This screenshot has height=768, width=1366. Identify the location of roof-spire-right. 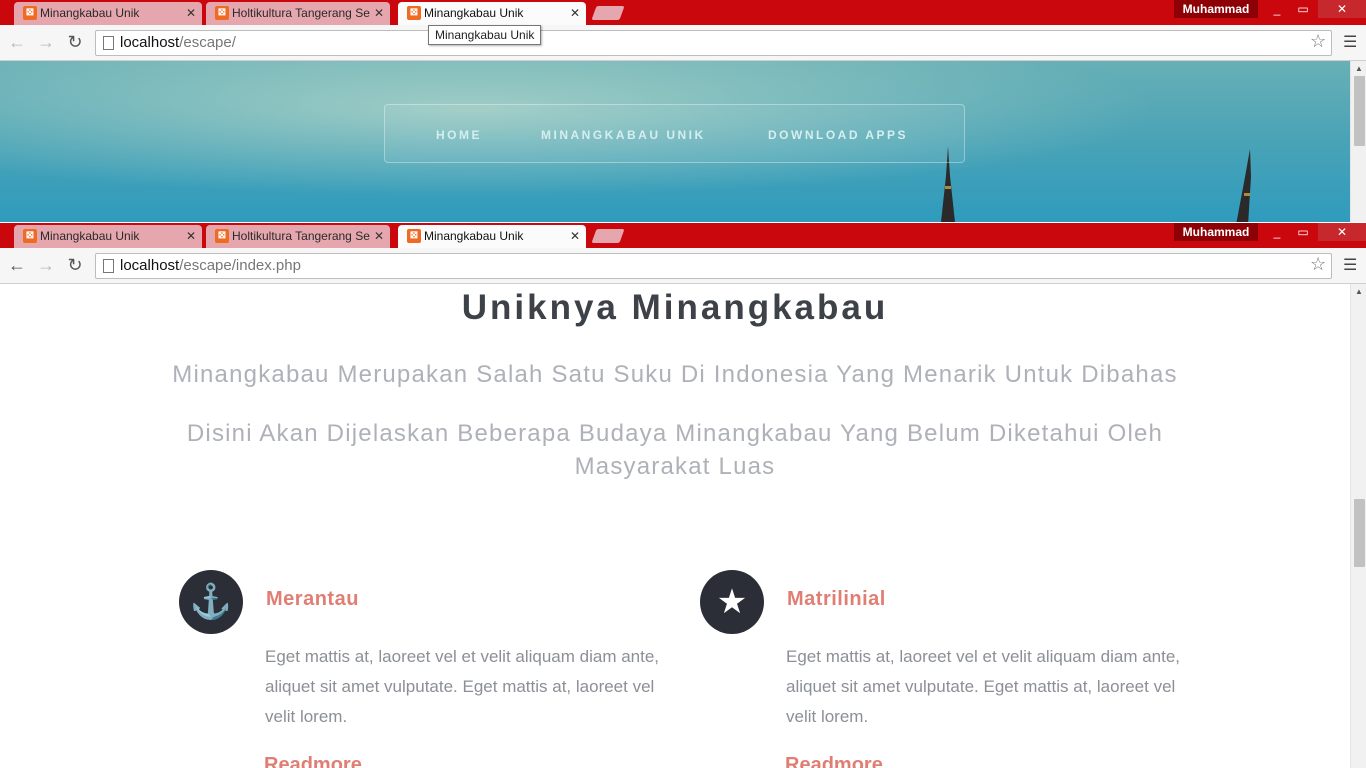
(1243, 185).